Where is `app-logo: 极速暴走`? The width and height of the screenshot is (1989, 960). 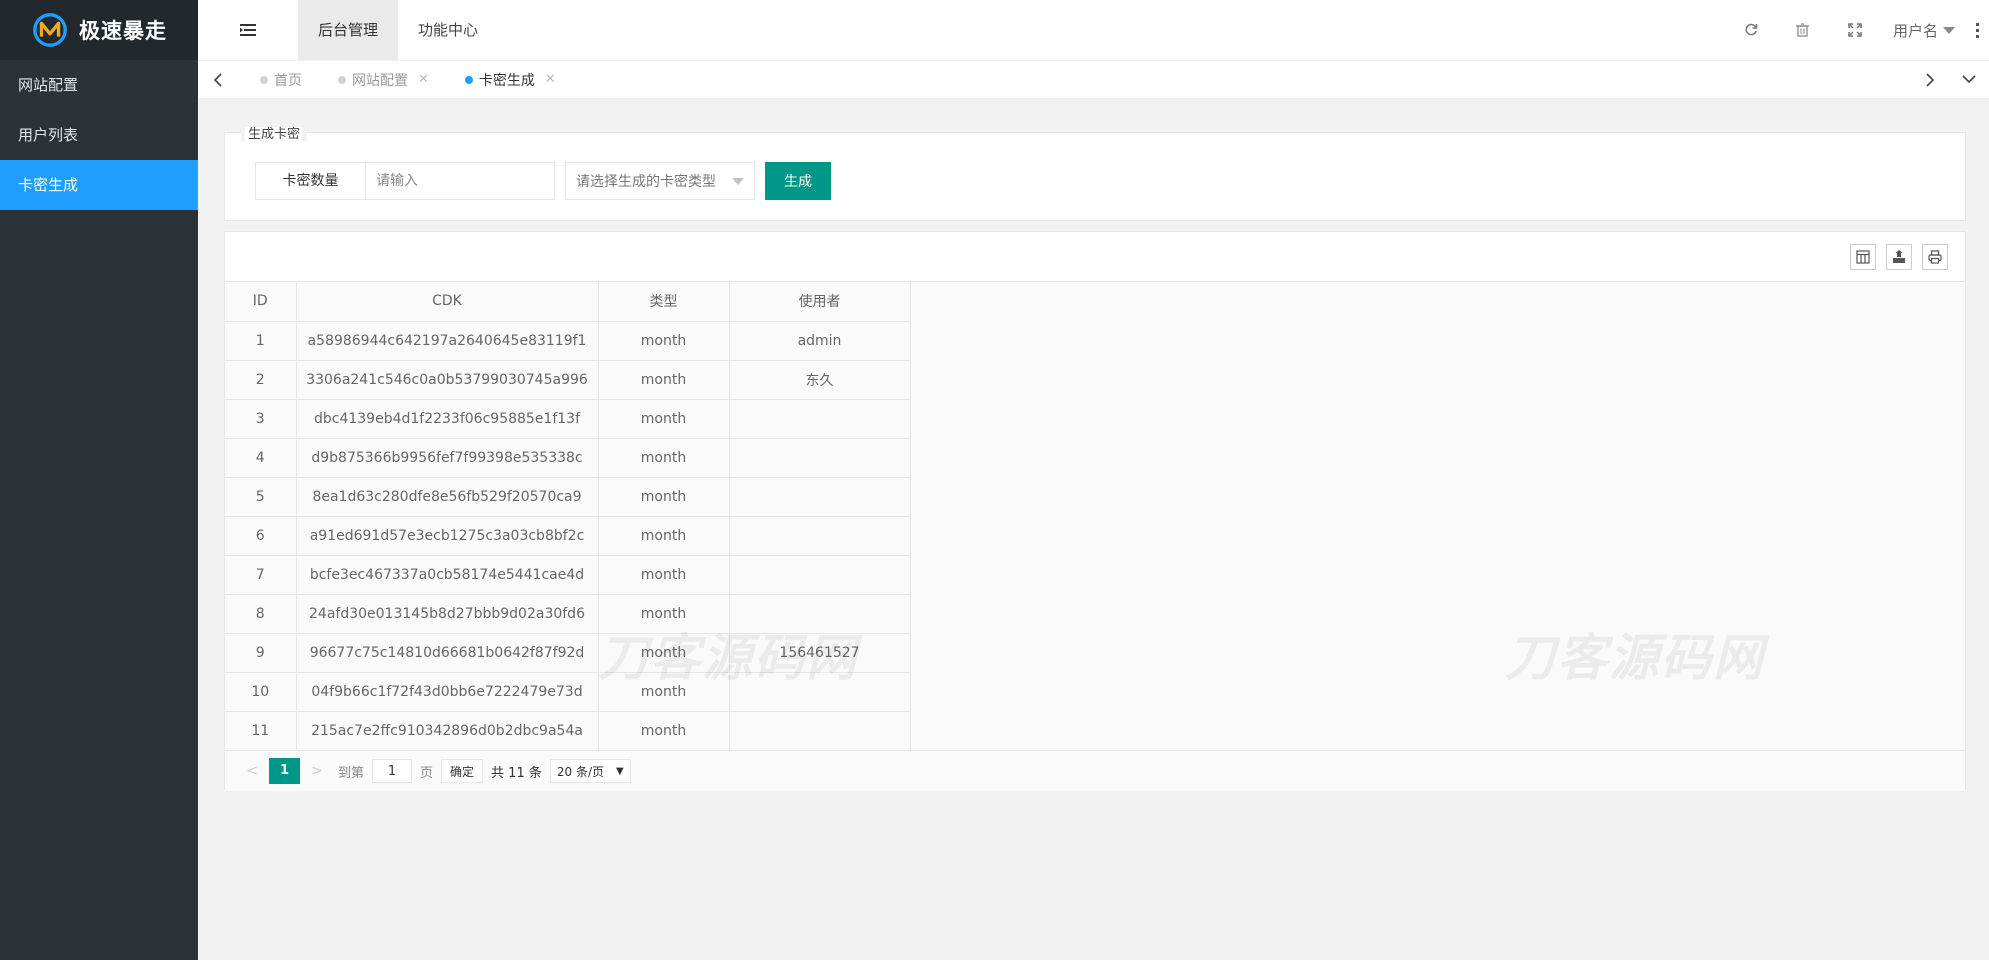
app-logo: 极速暴走 is located at coordinates (99, 30).